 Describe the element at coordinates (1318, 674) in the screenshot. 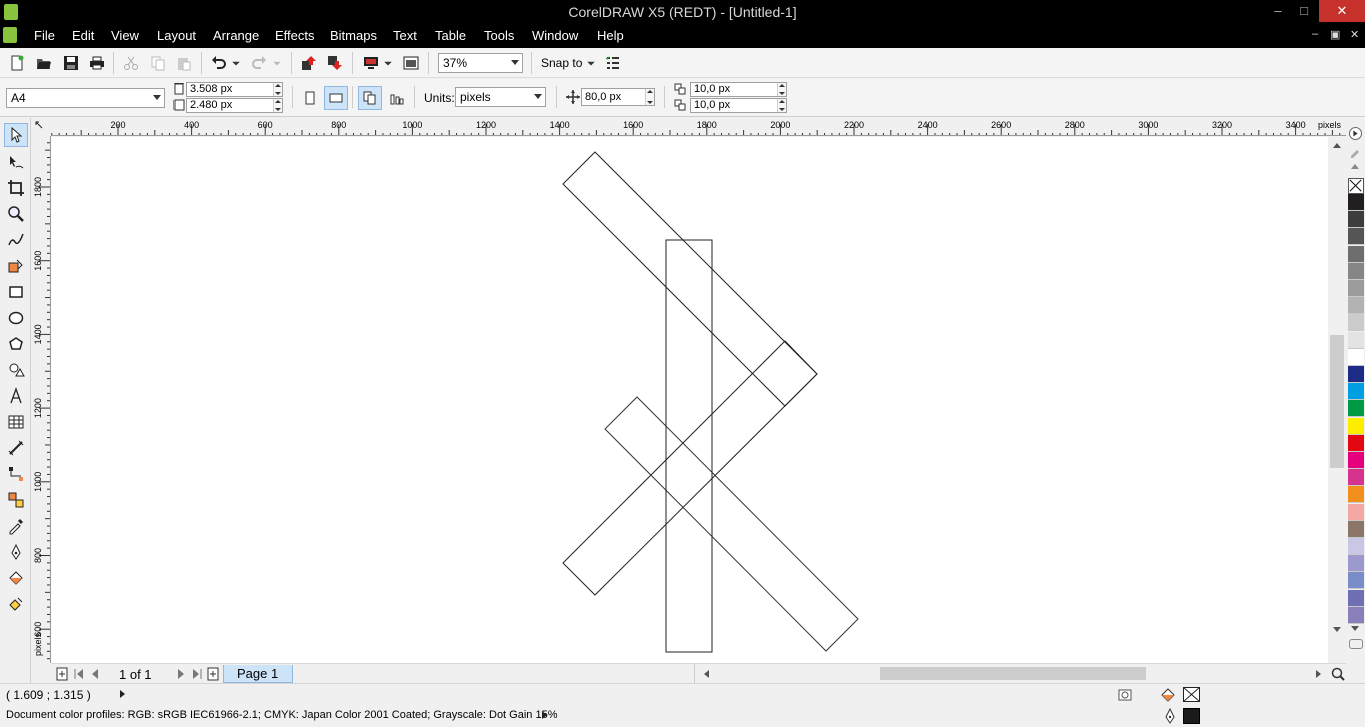

I see `scroll-right-icon` at that location.